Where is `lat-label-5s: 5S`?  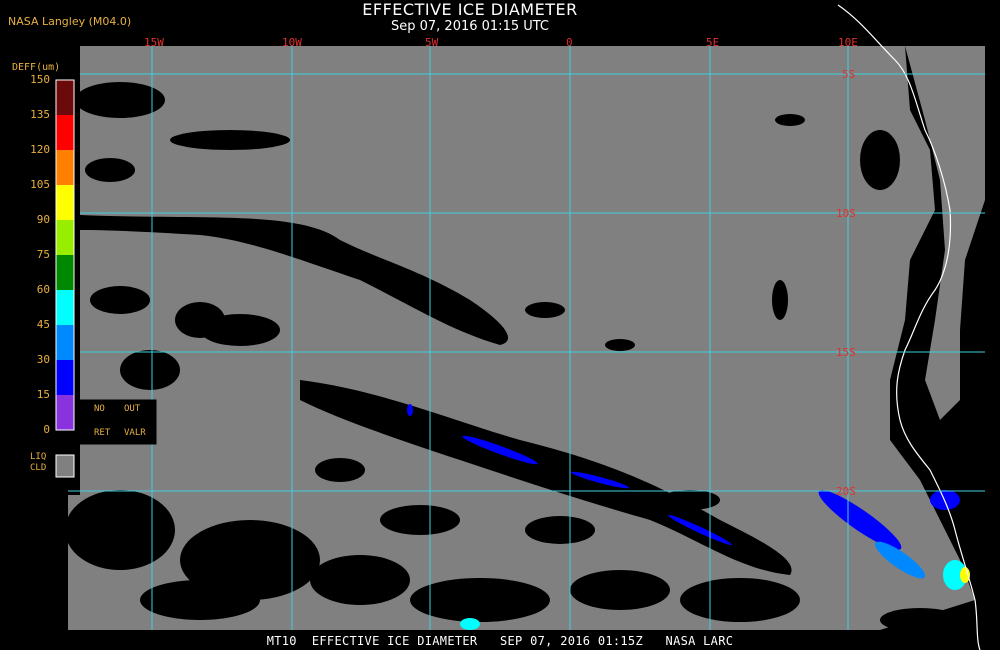 lat-label-5s: 5S is located at coordinates (849, 74).